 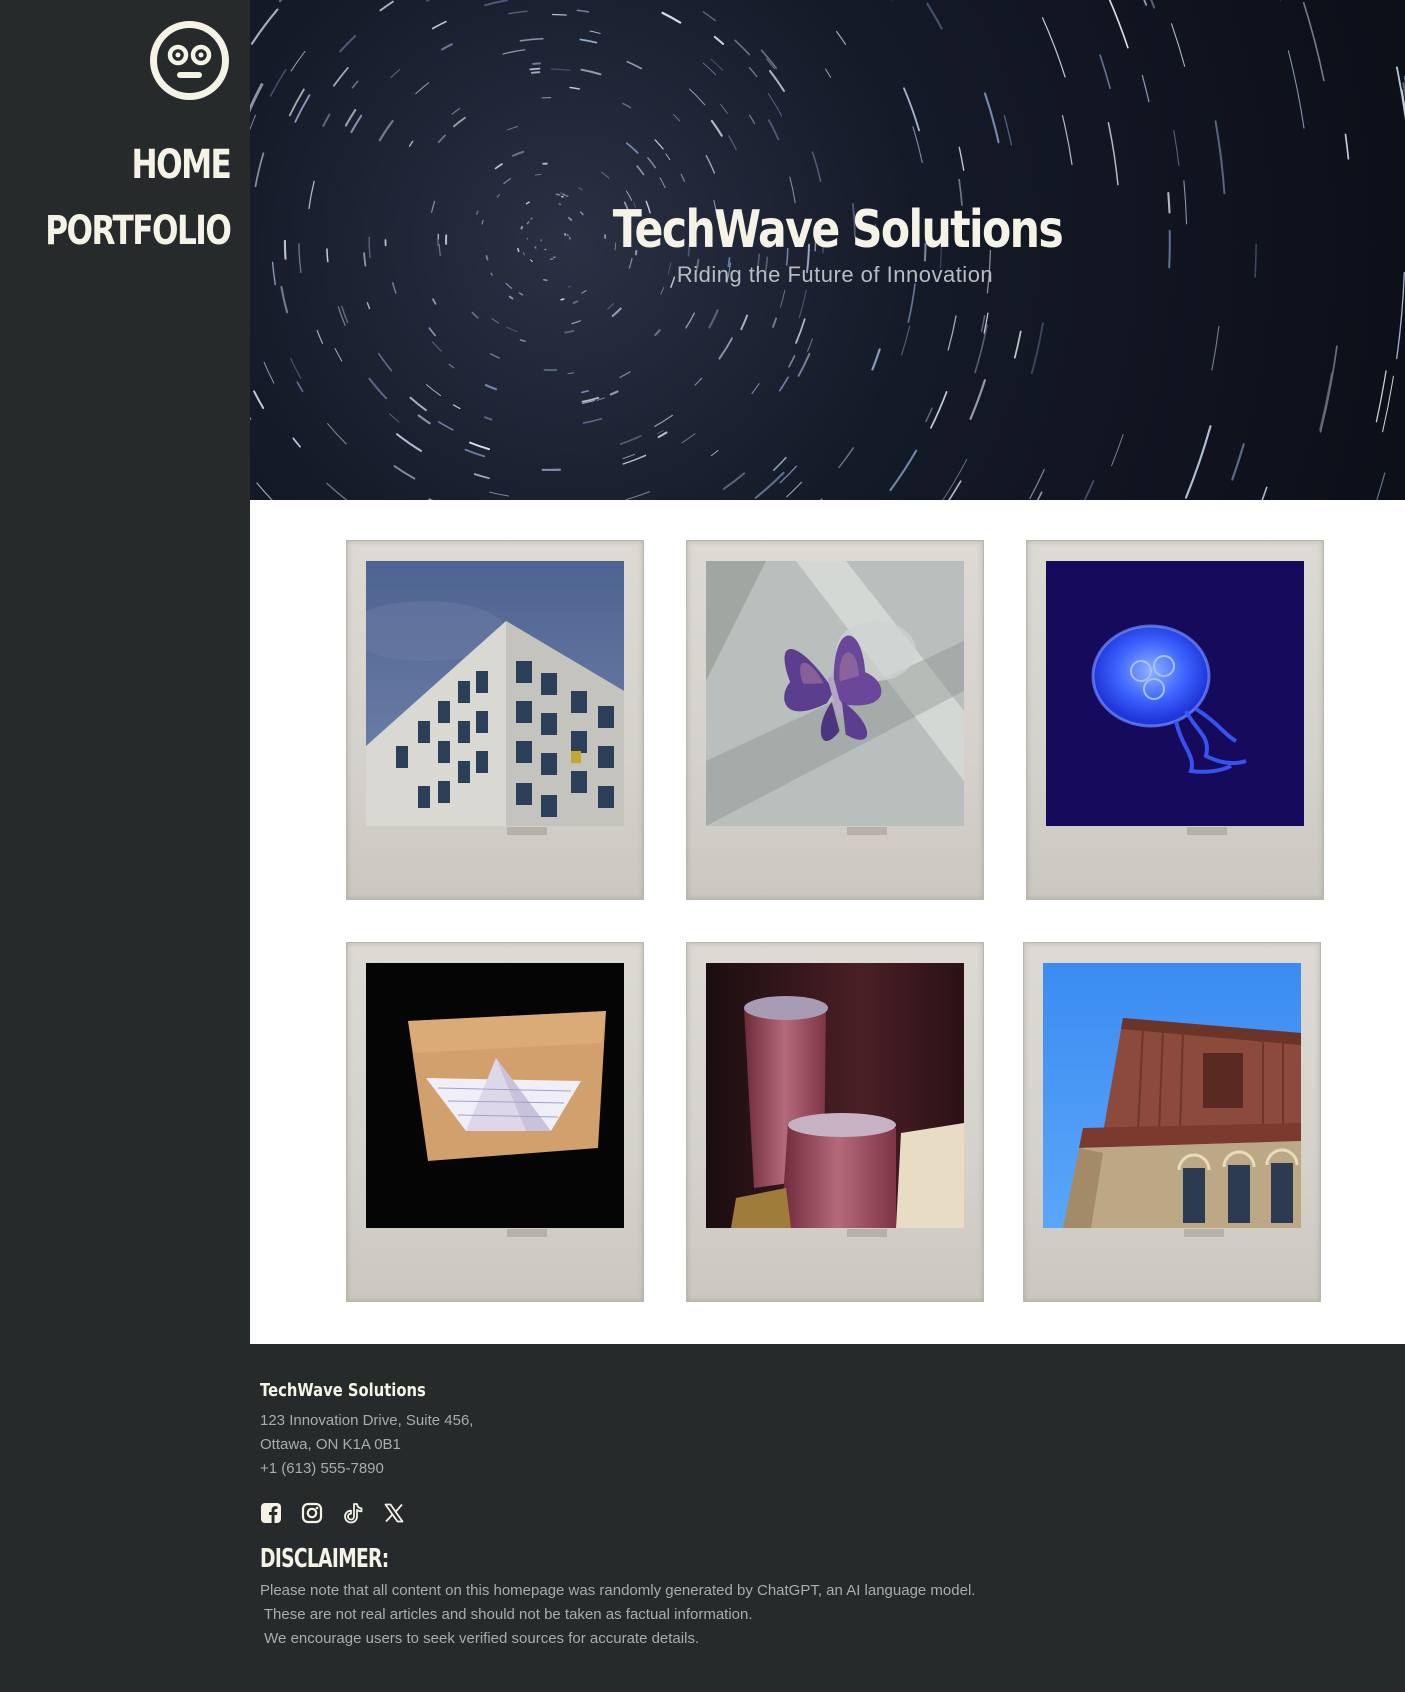 What do you see at coordinates (495, 693) in the screenshot?
I see `office-building-photo` at bounding box center [495, 693].